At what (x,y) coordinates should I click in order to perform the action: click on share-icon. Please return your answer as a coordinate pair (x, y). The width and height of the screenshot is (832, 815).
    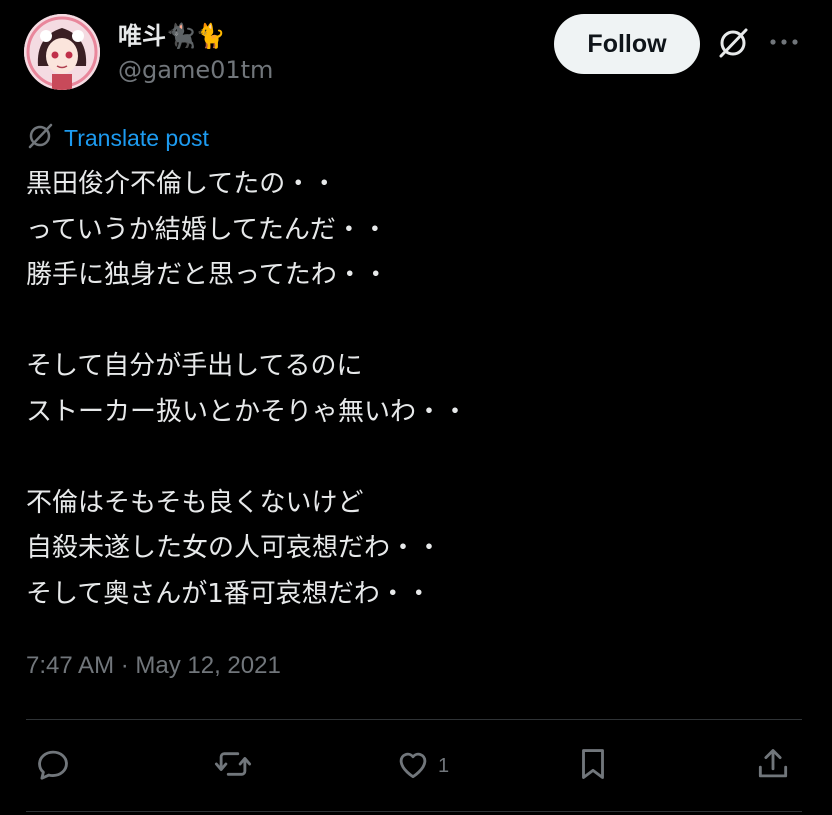
    Looking at the image, I should click on (773, 766).